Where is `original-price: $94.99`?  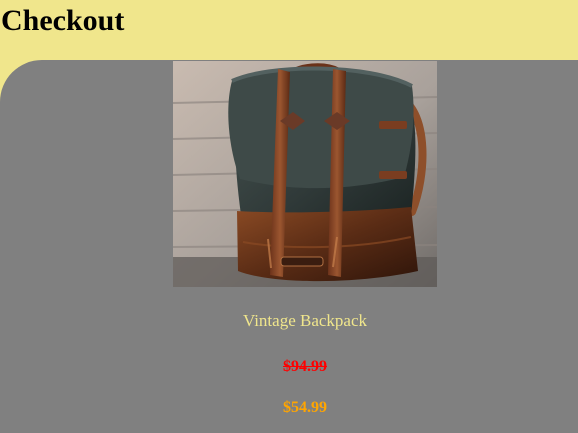 original-price: $94.99 is located at coordinates (305, 366).